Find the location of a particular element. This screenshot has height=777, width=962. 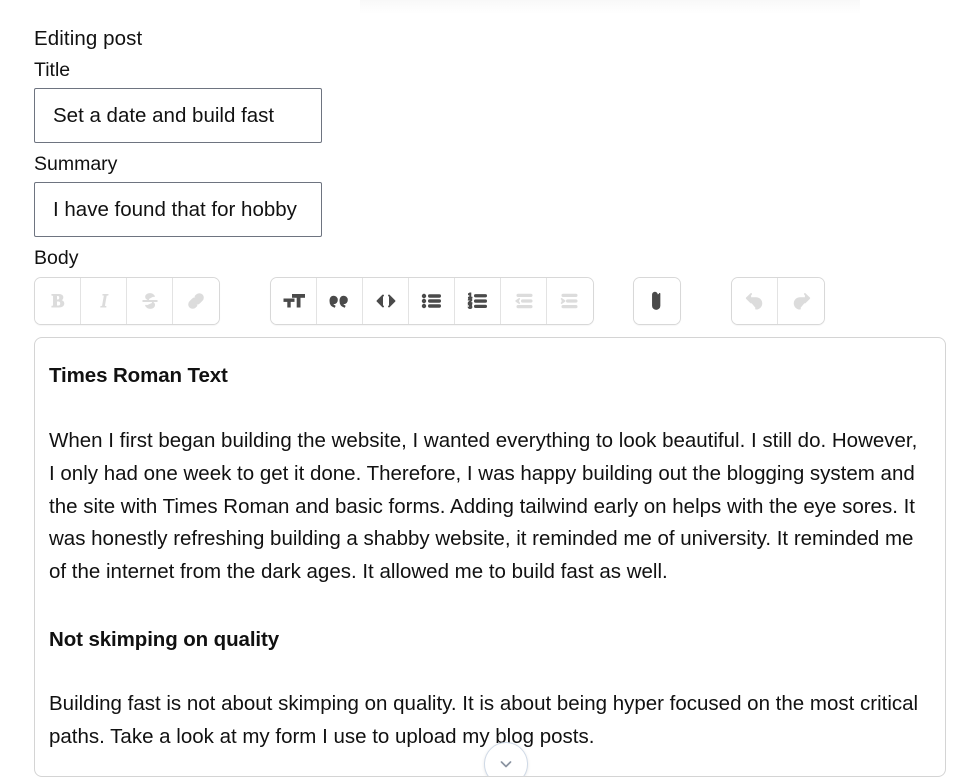

italic-button: I is located at coordinates (104, 301).